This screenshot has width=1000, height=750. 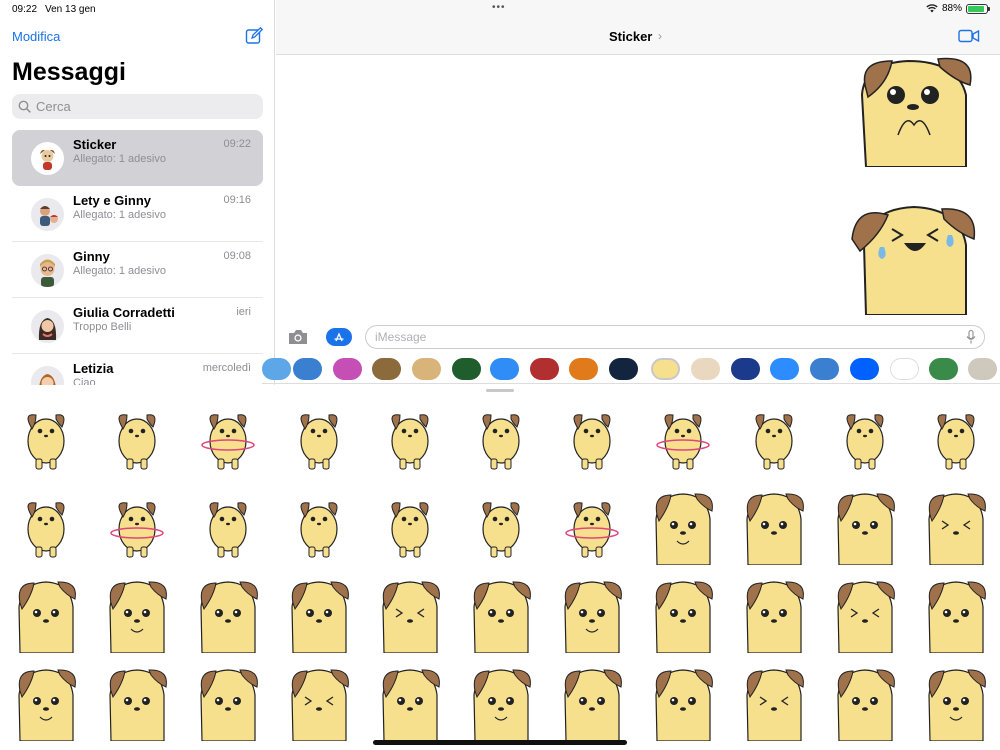 What do you see at coordinates (36, 36) in the screenshot?
I see `edit-button: Modifica` at bounding box center [36, 36].